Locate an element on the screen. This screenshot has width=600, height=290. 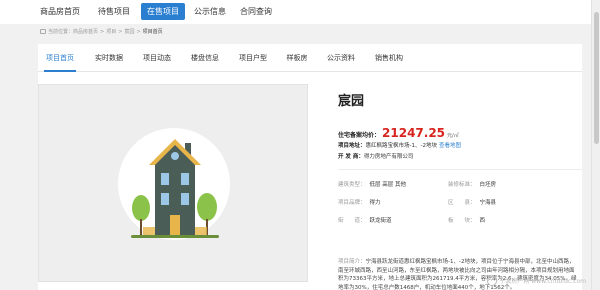
page-scrollbar is located at coordinates (595, 145).